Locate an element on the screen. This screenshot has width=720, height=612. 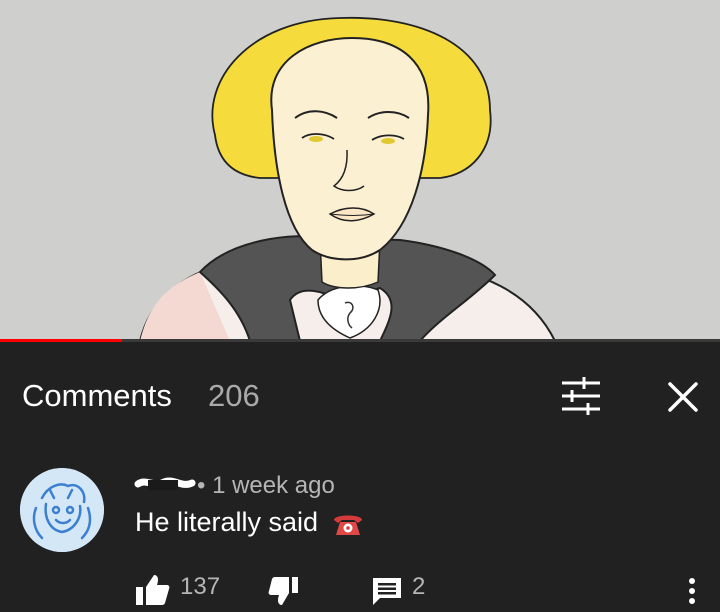
comment-text-line: He literally said is located at coordinates (249, 522).